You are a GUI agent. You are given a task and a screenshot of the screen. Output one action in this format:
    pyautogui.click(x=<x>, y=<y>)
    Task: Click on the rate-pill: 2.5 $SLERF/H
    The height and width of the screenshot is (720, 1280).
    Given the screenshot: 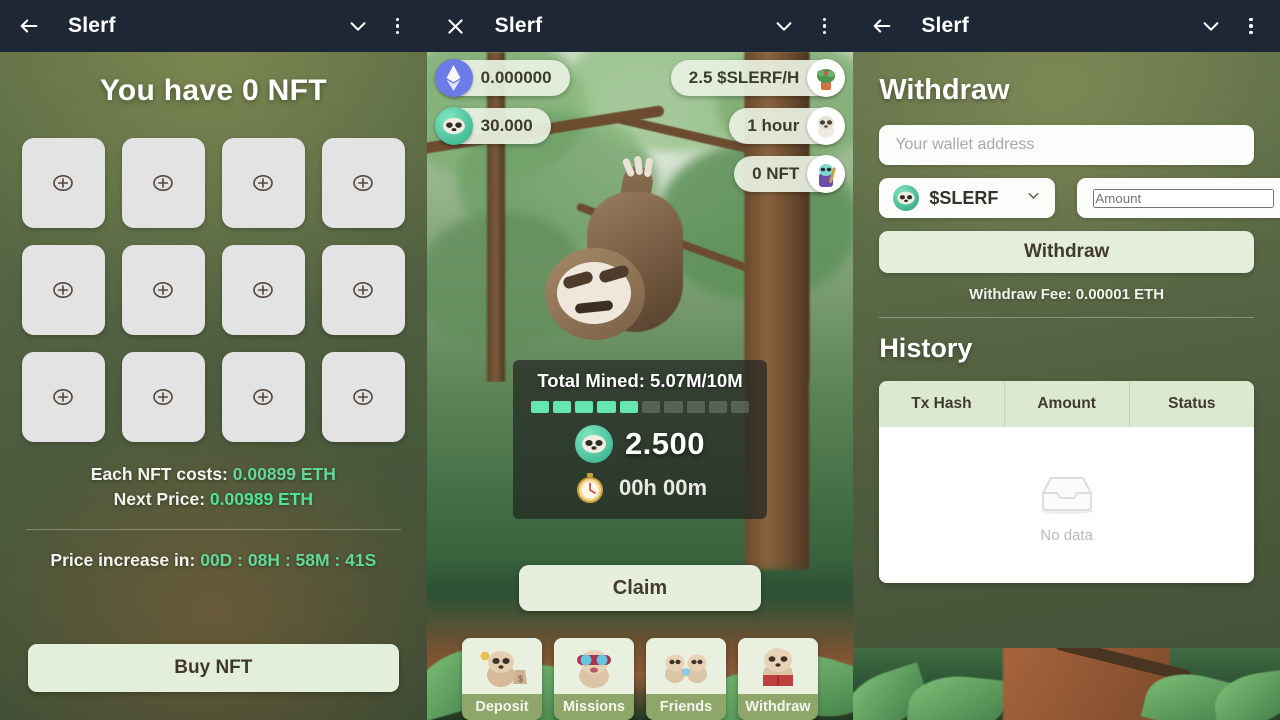 What is the action you would take?
    pyautogui.click(x=758, y=78)
    